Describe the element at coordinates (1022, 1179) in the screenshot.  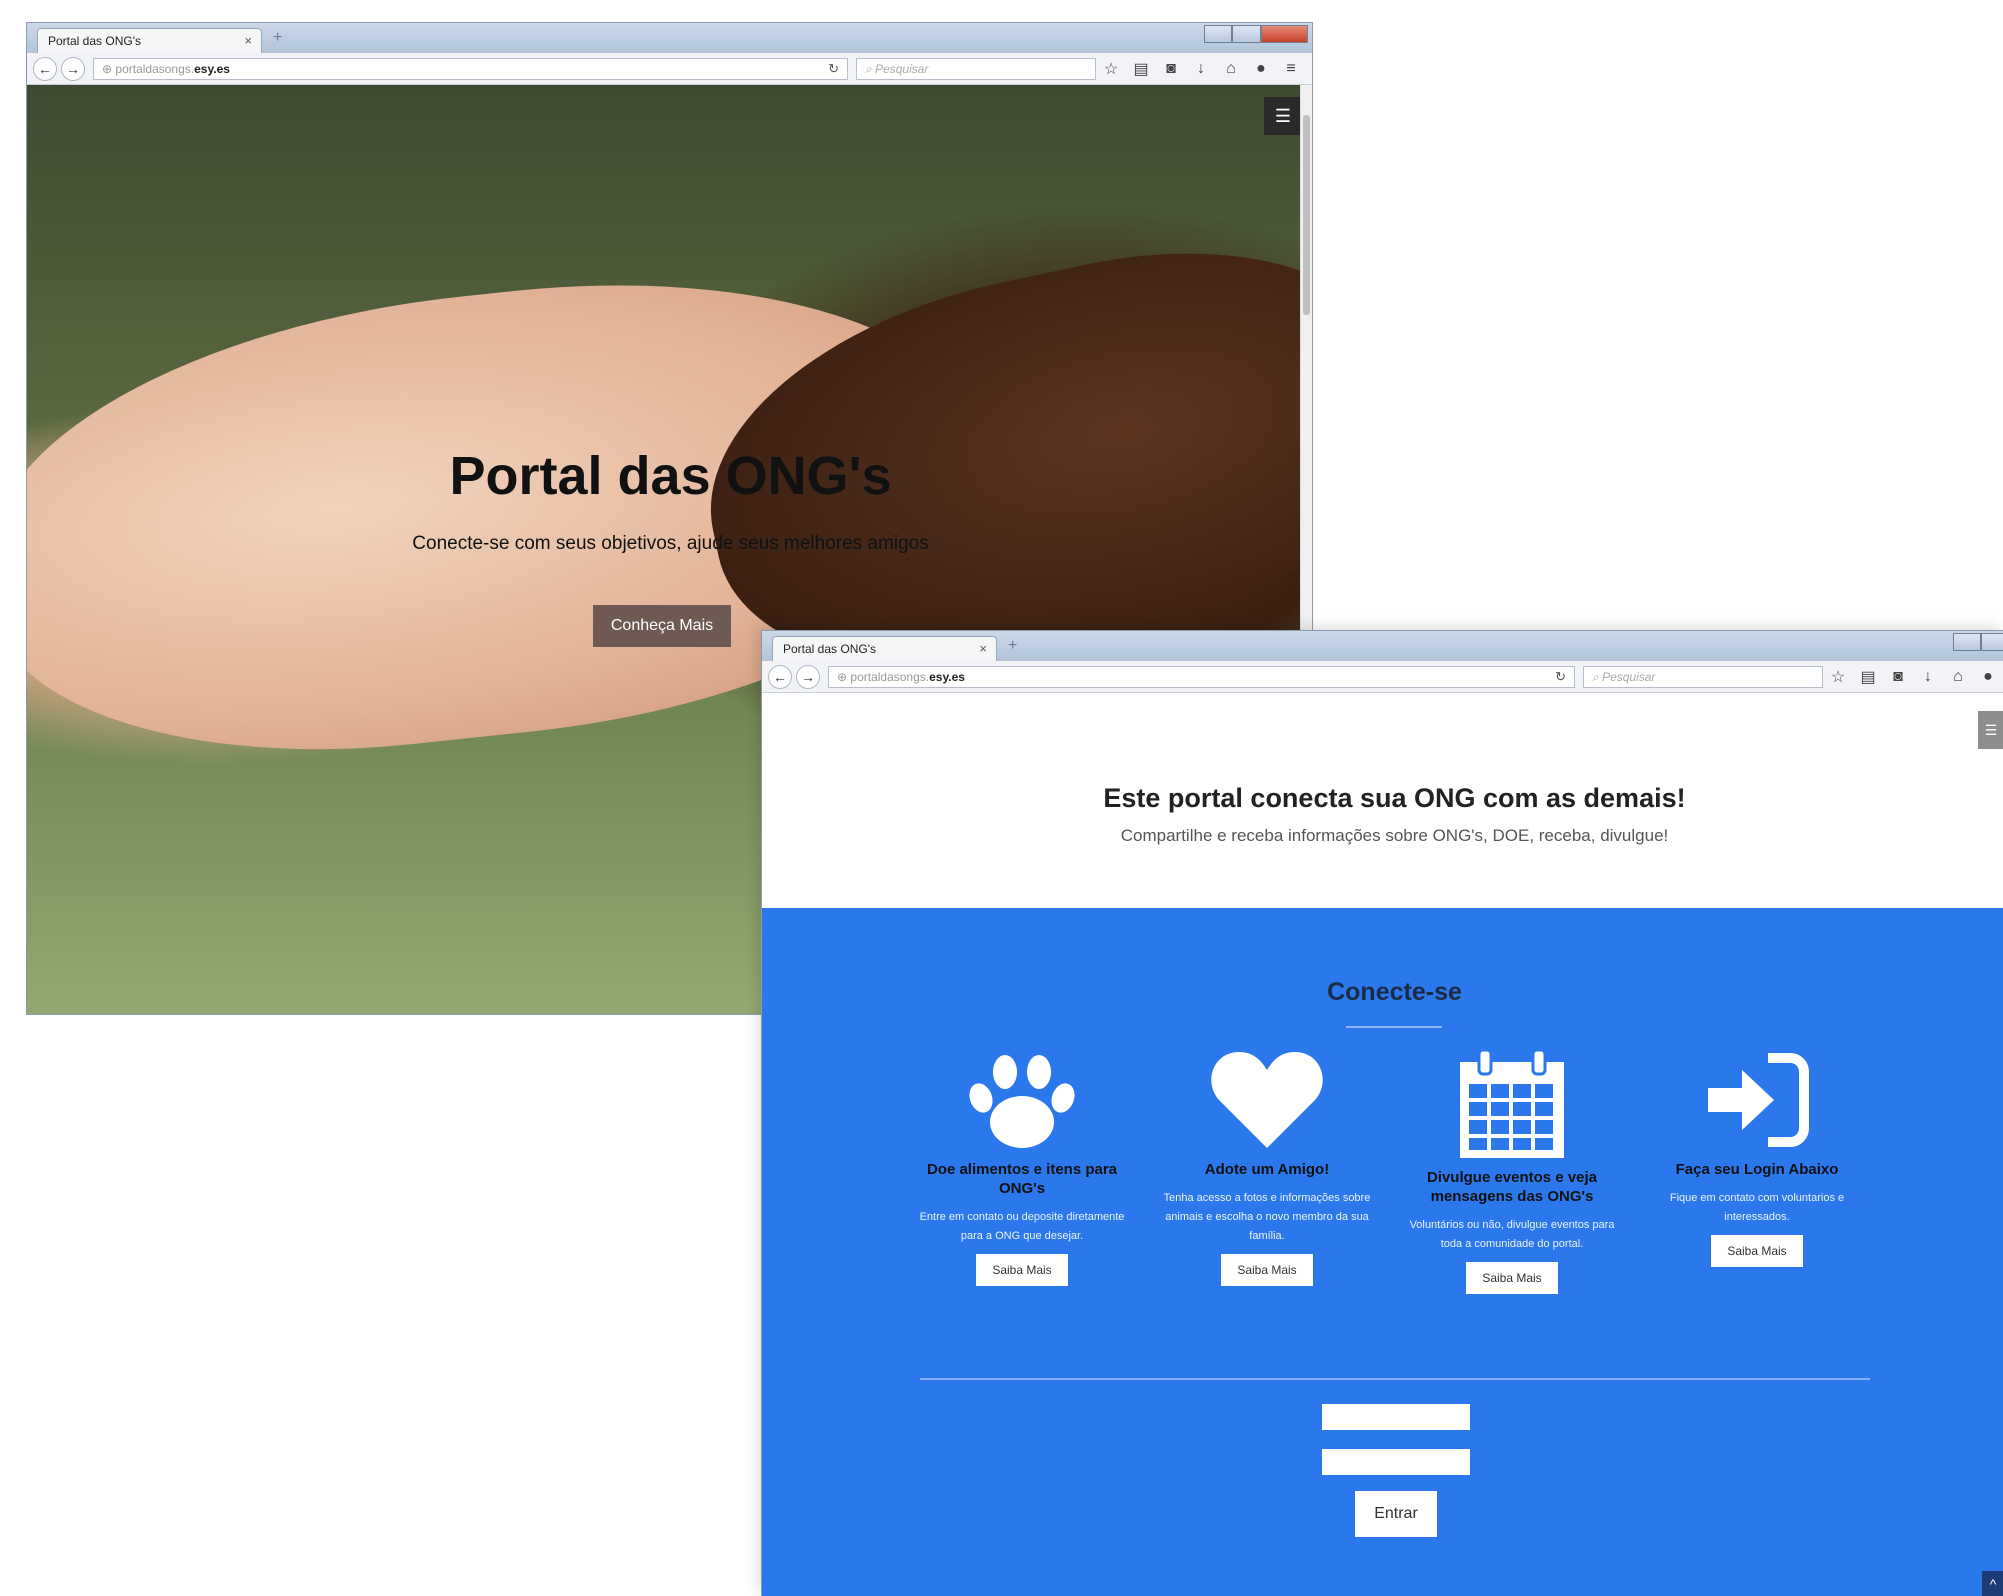
I see `feature-title: Doe alimentos e itens para ONG's` at that location.